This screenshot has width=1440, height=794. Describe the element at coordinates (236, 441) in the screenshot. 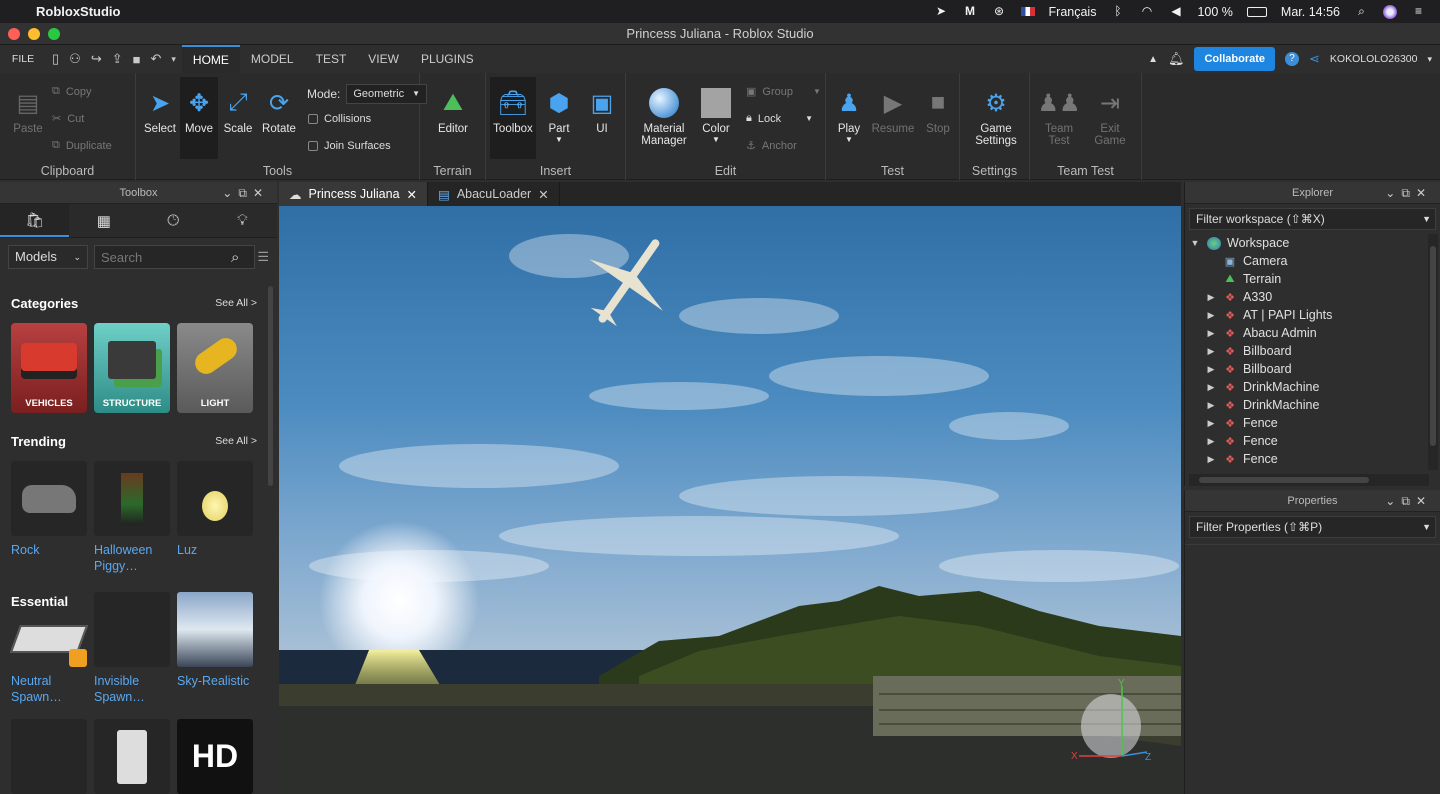

I see `trending-see-all-link: See All >` at that location.